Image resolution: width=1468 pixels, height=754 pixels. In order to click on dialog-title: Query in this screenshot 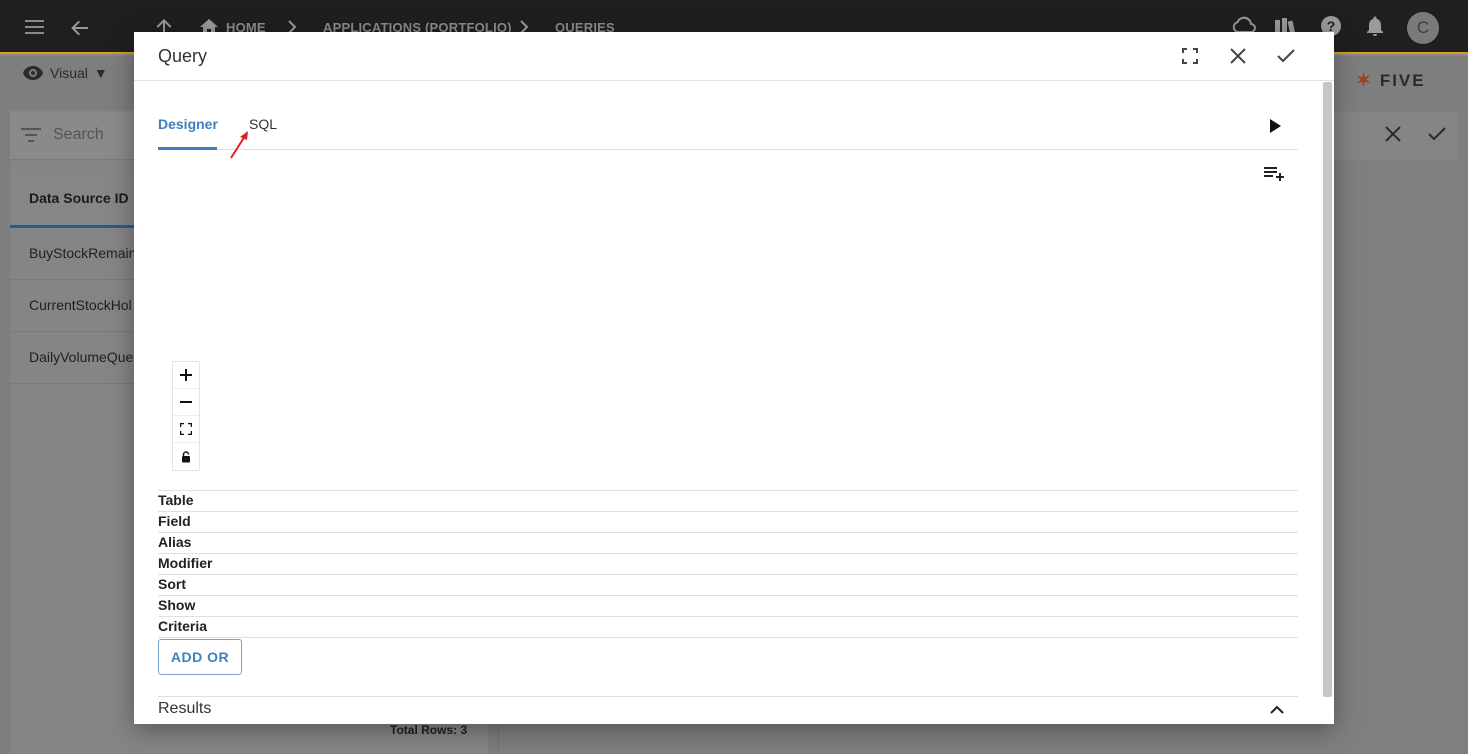, I will do `click(183, 56)`.